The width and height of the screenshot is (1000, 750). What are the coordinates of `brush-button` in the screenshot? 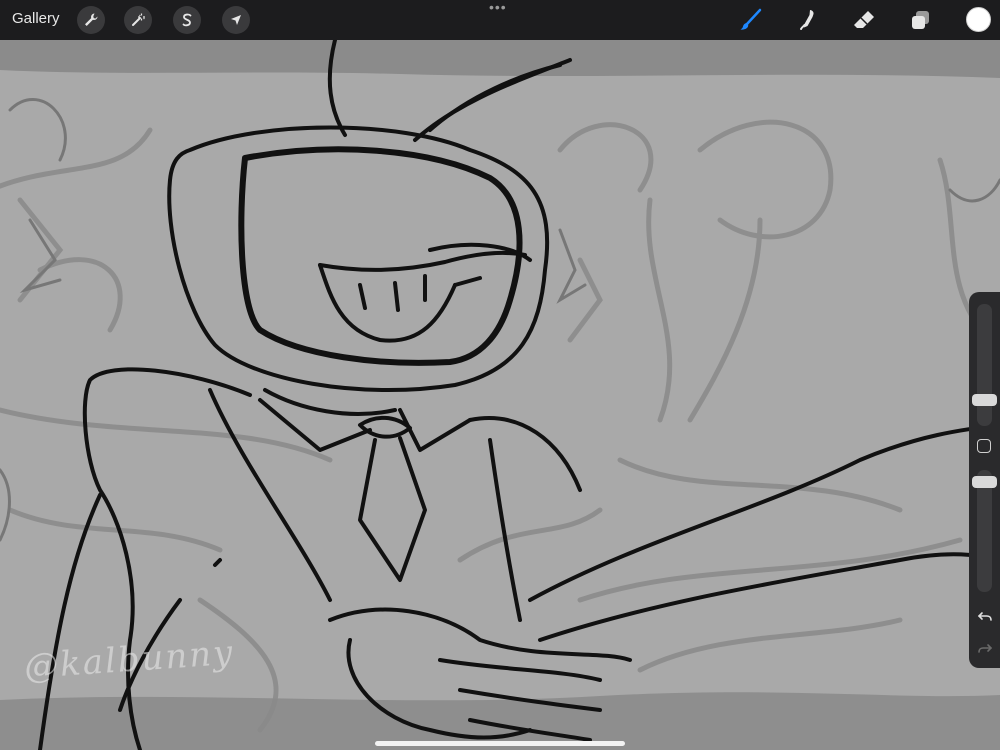 It's located at (751, 20).